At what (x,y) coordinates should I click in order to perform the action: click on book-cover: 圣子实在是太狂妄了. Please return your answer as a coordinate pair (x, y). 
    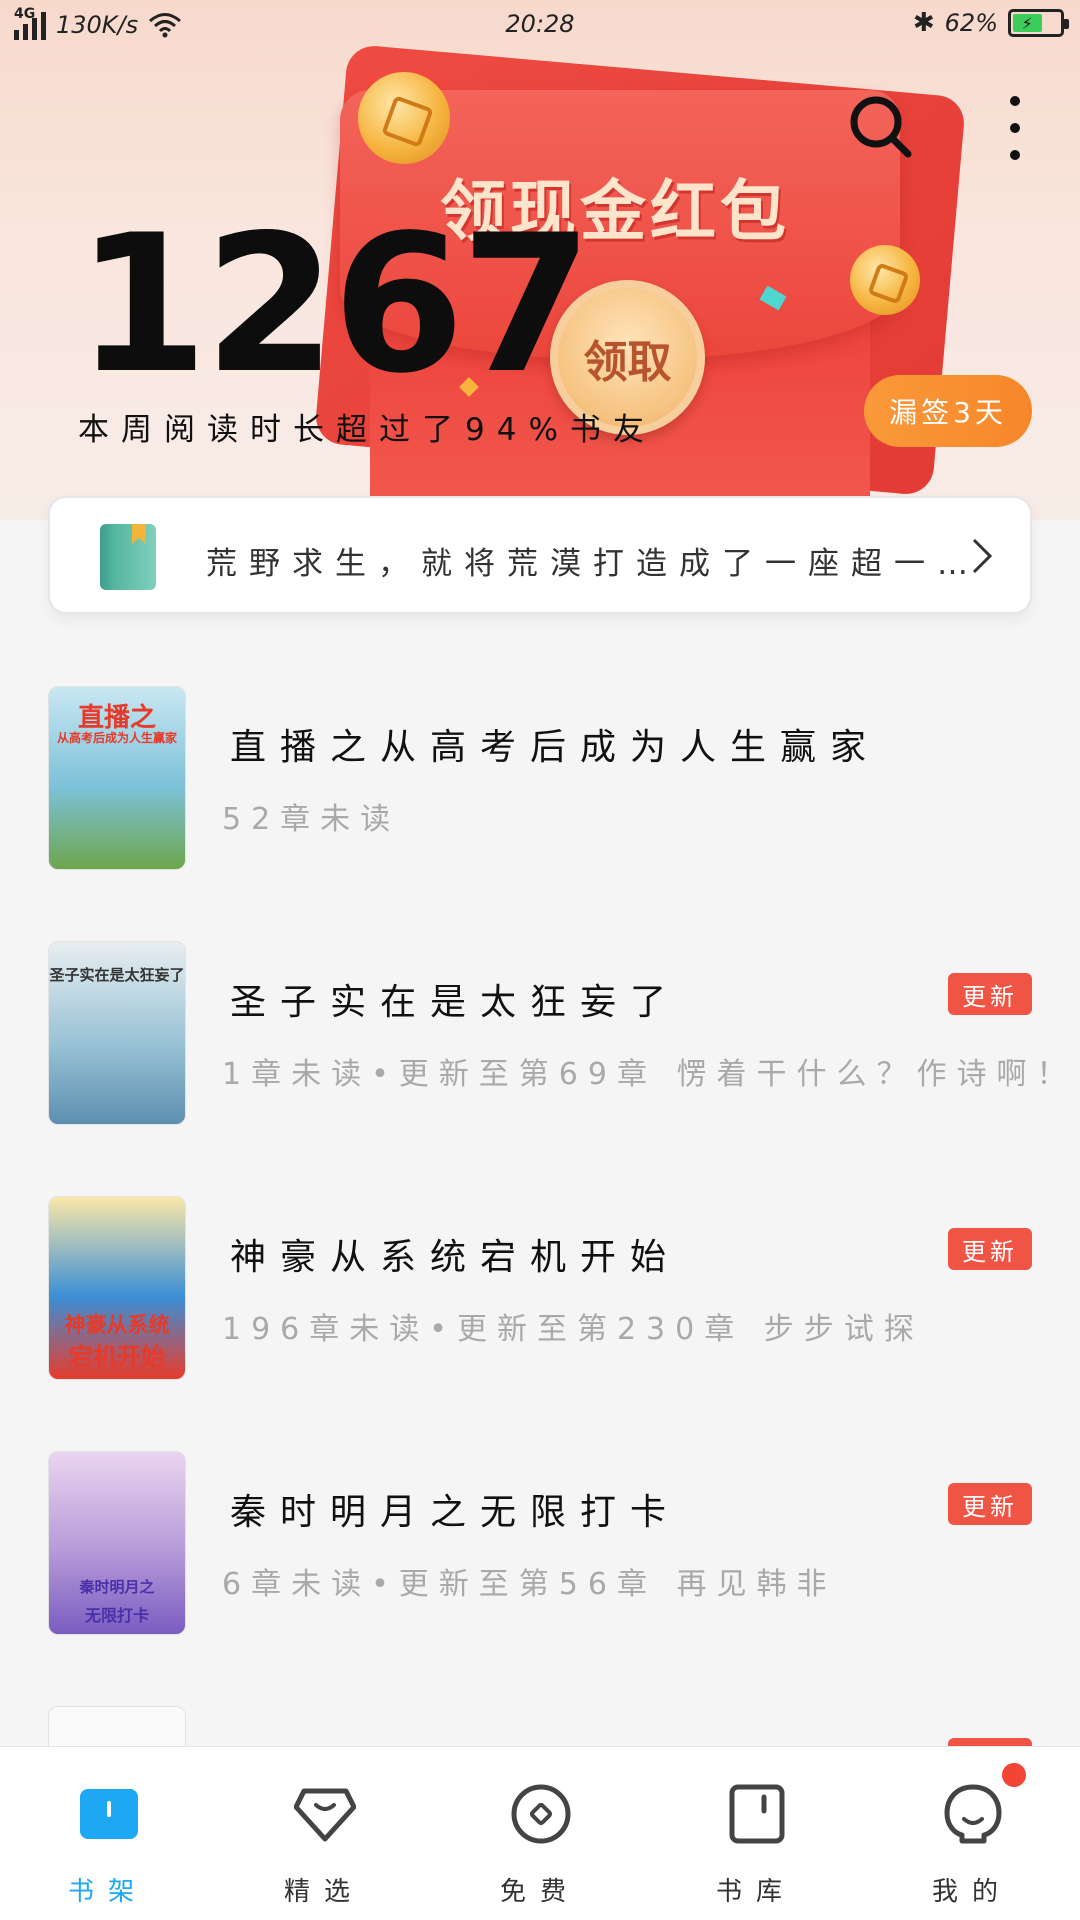
    Looking at the image, I should click on (117, 1033).